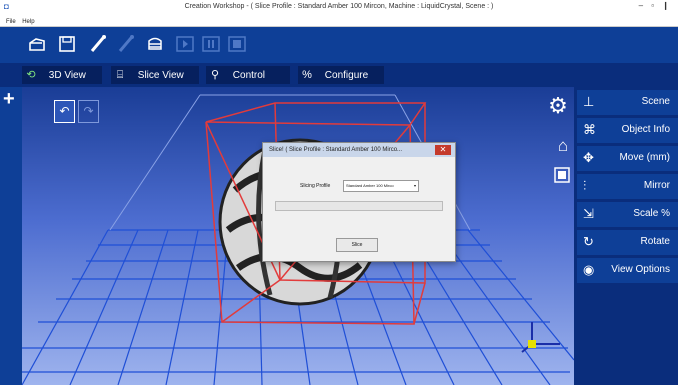 The image size is (678, 385). Describe the element at coordinates (211, 44) in the screenshot. I see `pause-icon` at that location.